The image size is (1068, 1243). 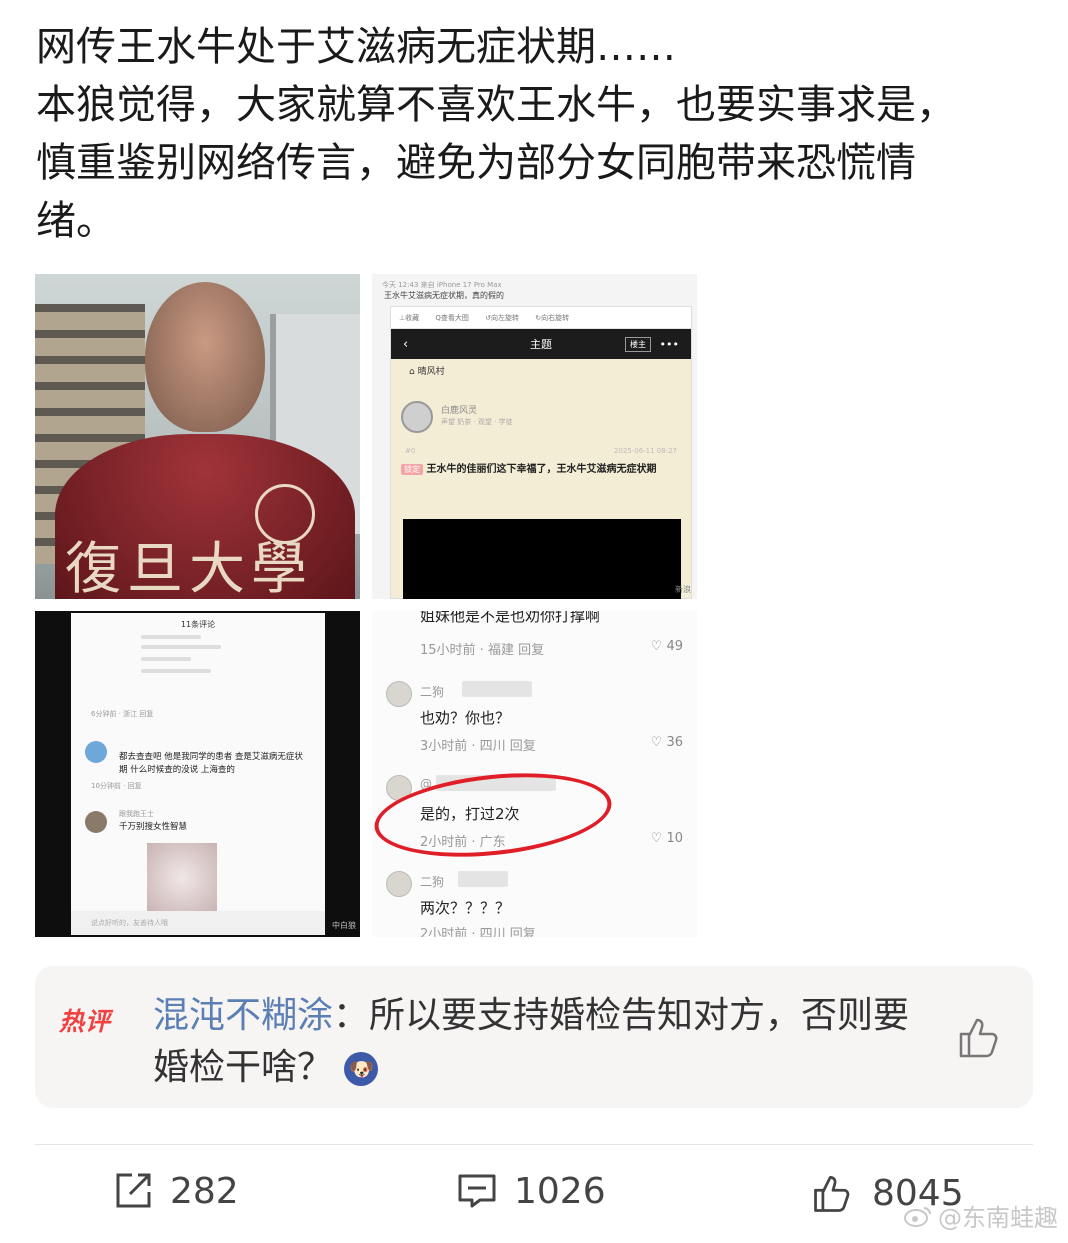 I want to click on comment-button: 1026, so click(x=531, y=1191).